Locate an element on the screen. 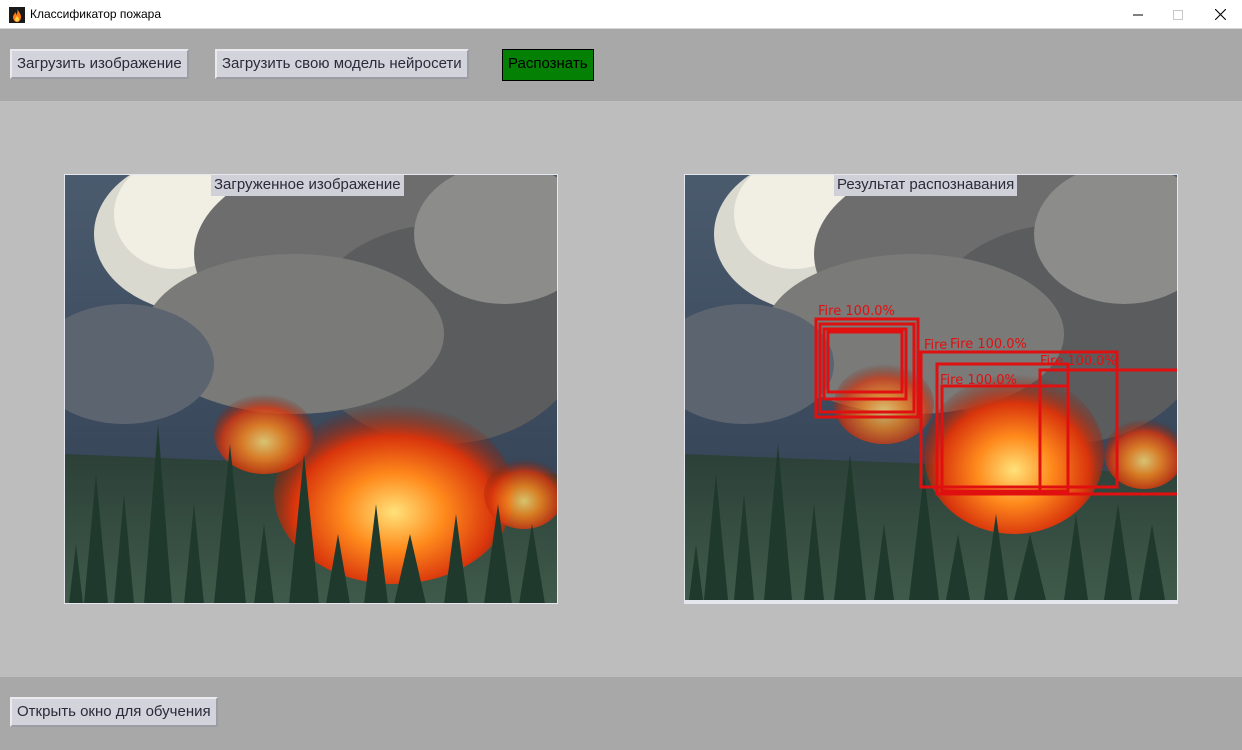  minimize-button is located at coordinates (1138, 14).